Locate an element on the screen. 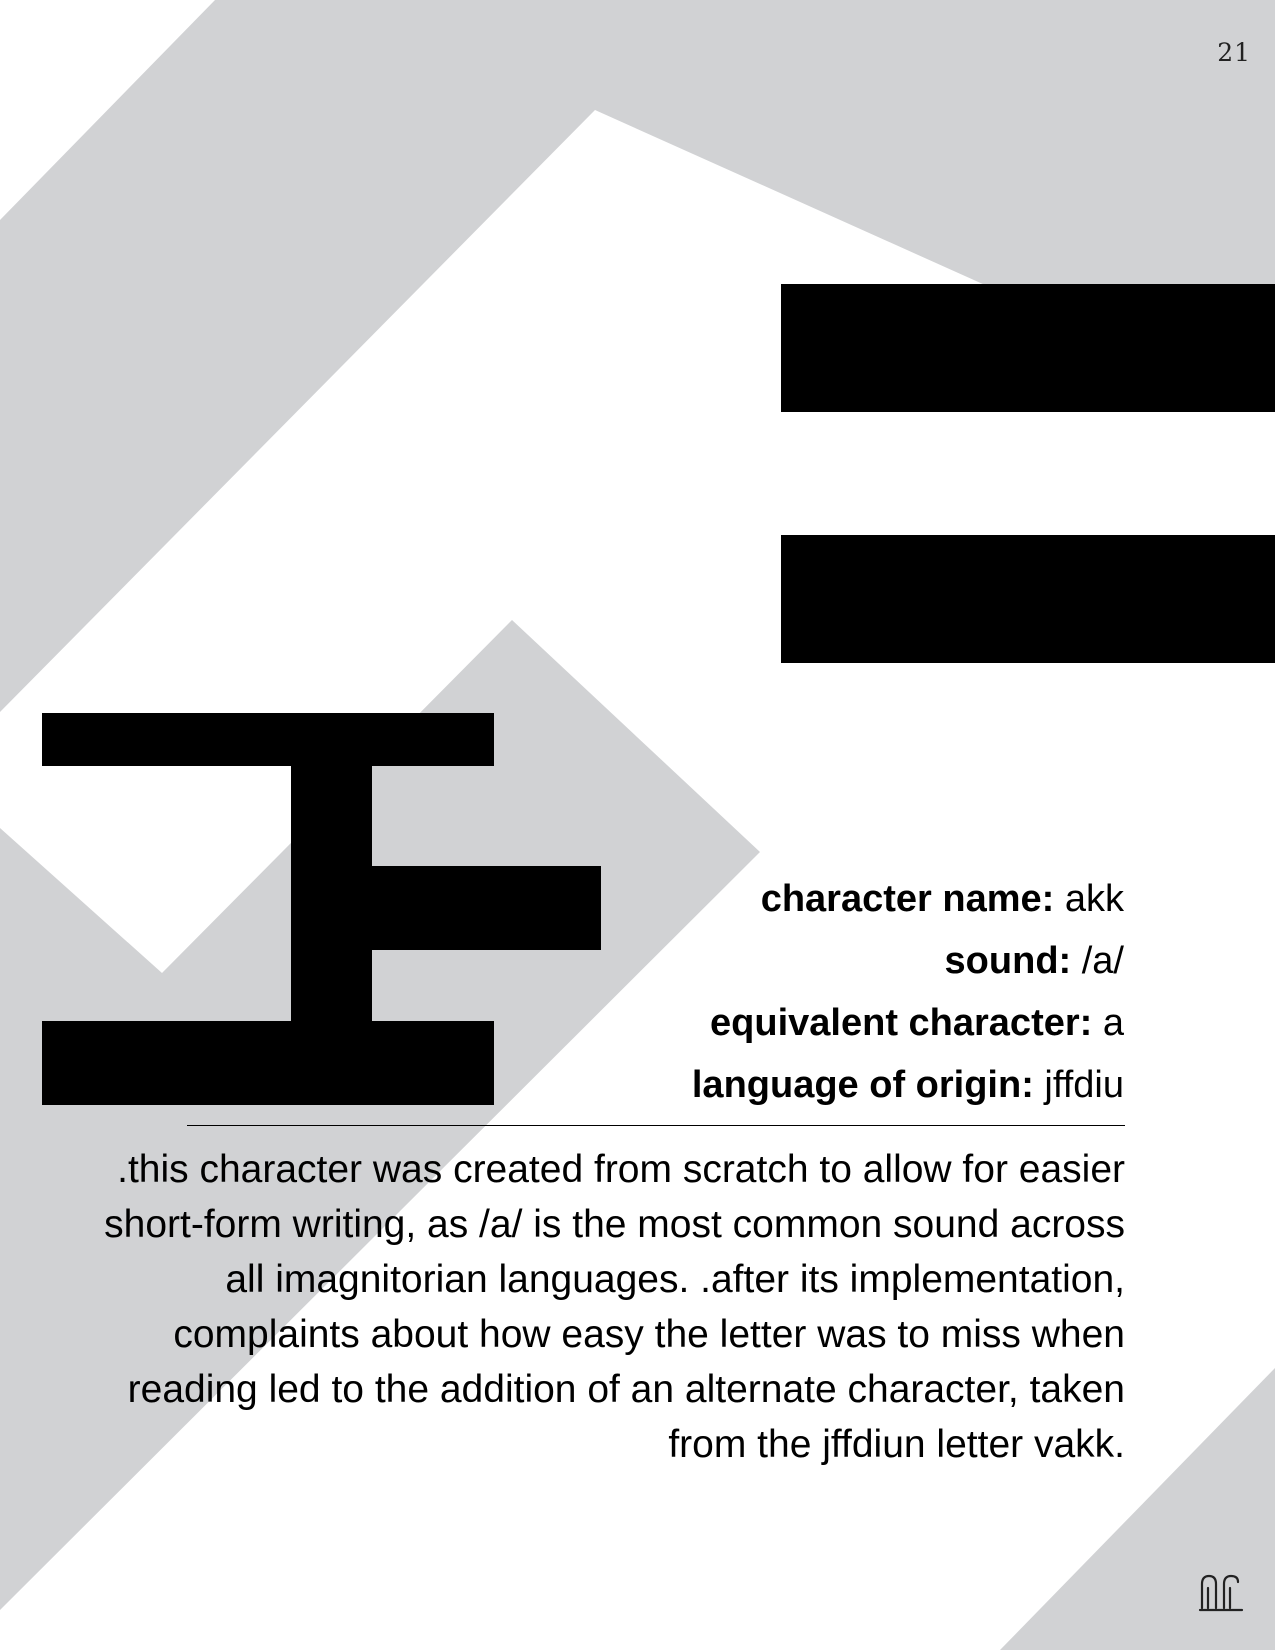 This screenshot has width=1275, height=1650. character-name-line: character name: akk is located at coordinates (908, 899).